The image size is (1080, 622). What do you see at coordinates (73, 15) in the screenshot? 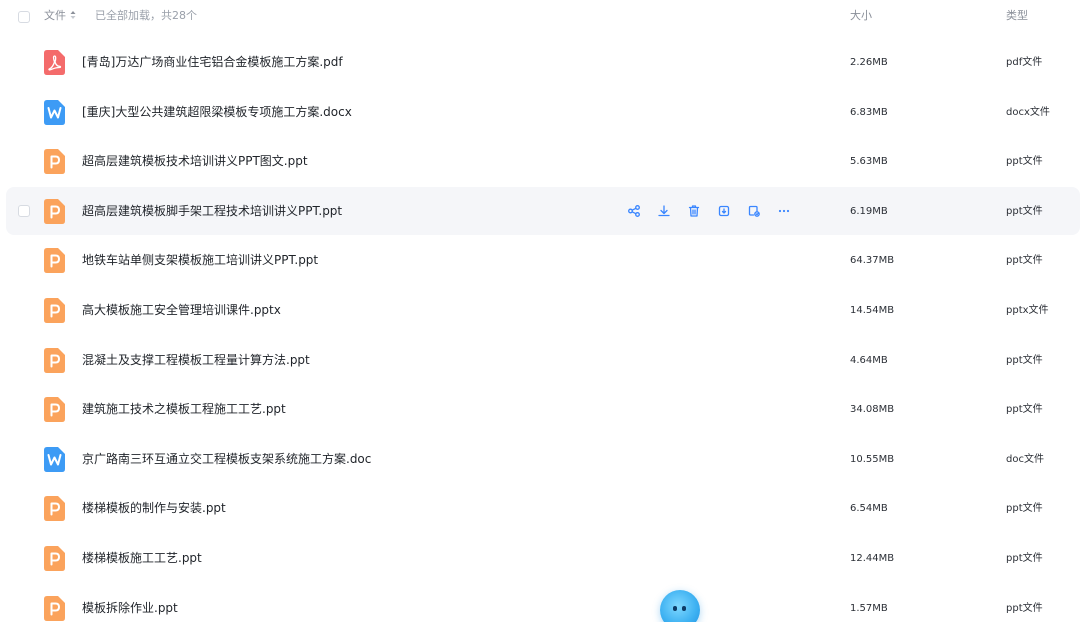
I see `sort-icon` at bounding box center [73, 15].